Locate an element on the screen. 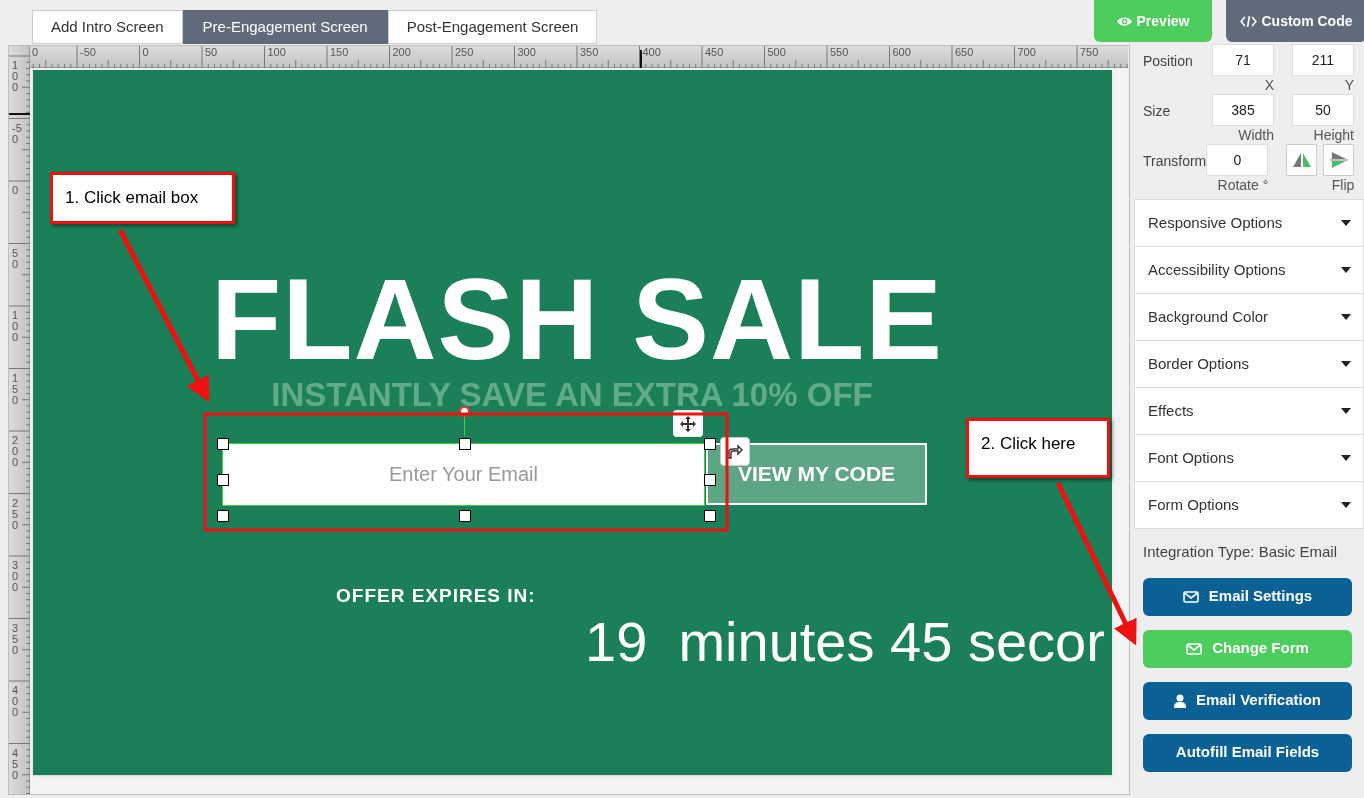 This screenshot has width=1364, height=798. number-field: 50 is located at coordinates (1323, 110).